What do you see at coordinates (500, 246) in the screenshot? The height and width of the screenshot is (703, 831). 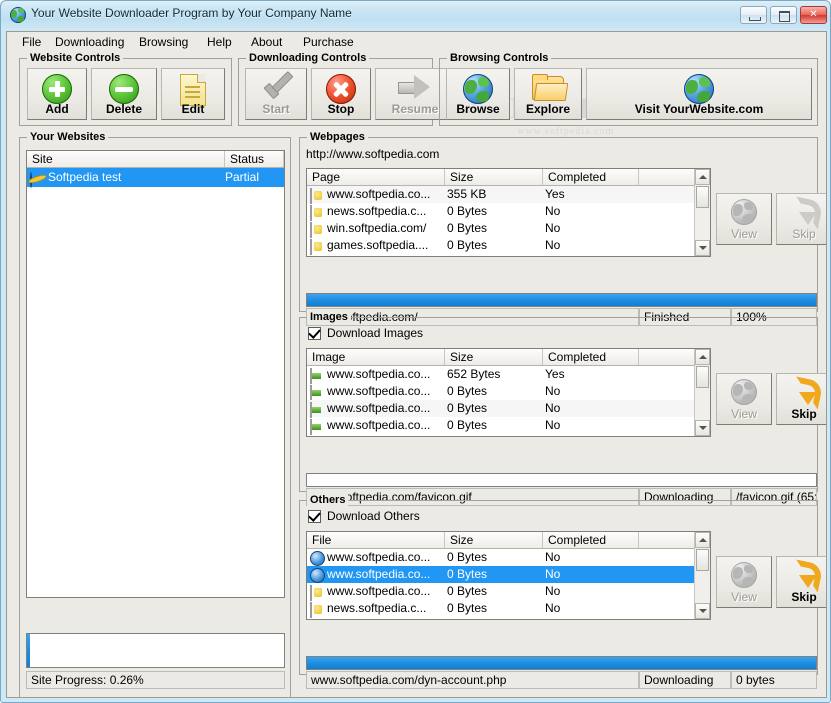 I see `table-row: games.softpedia.... 0 Bytes No` at bounding box center [500, 246].